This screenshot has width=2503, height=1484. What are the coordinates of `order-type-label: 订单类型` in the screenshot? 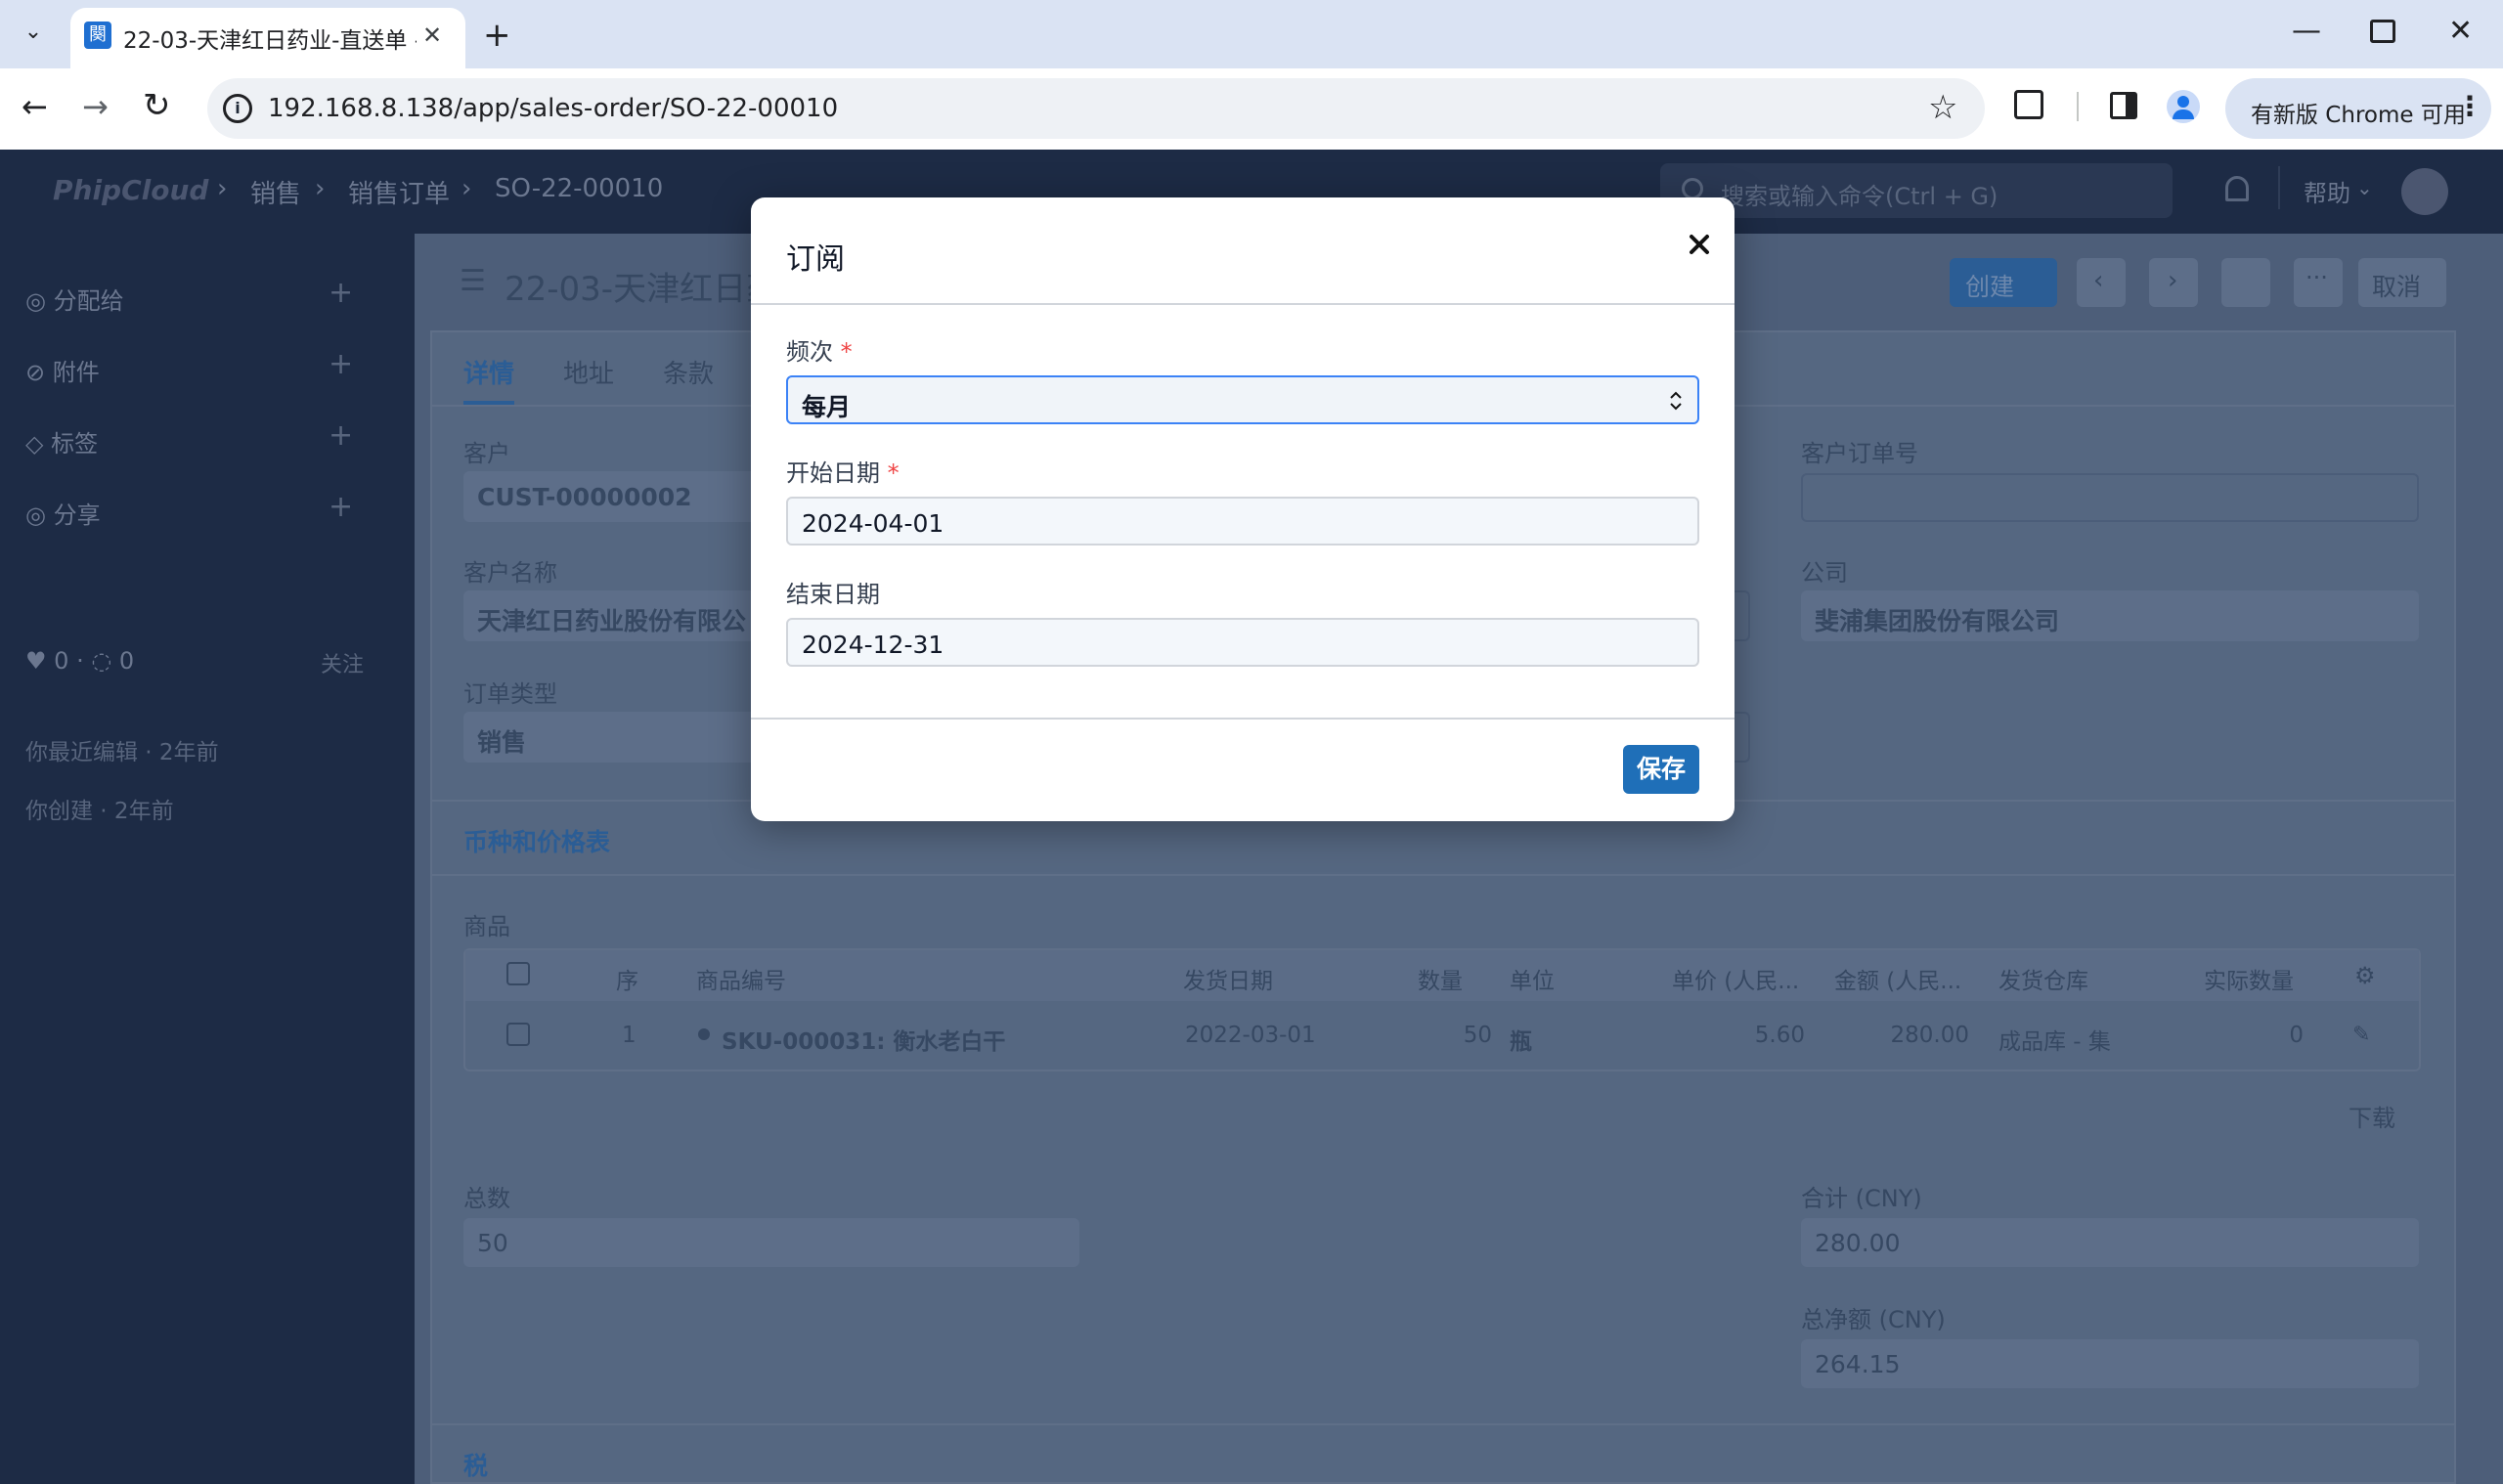 It's located at (510, 694).